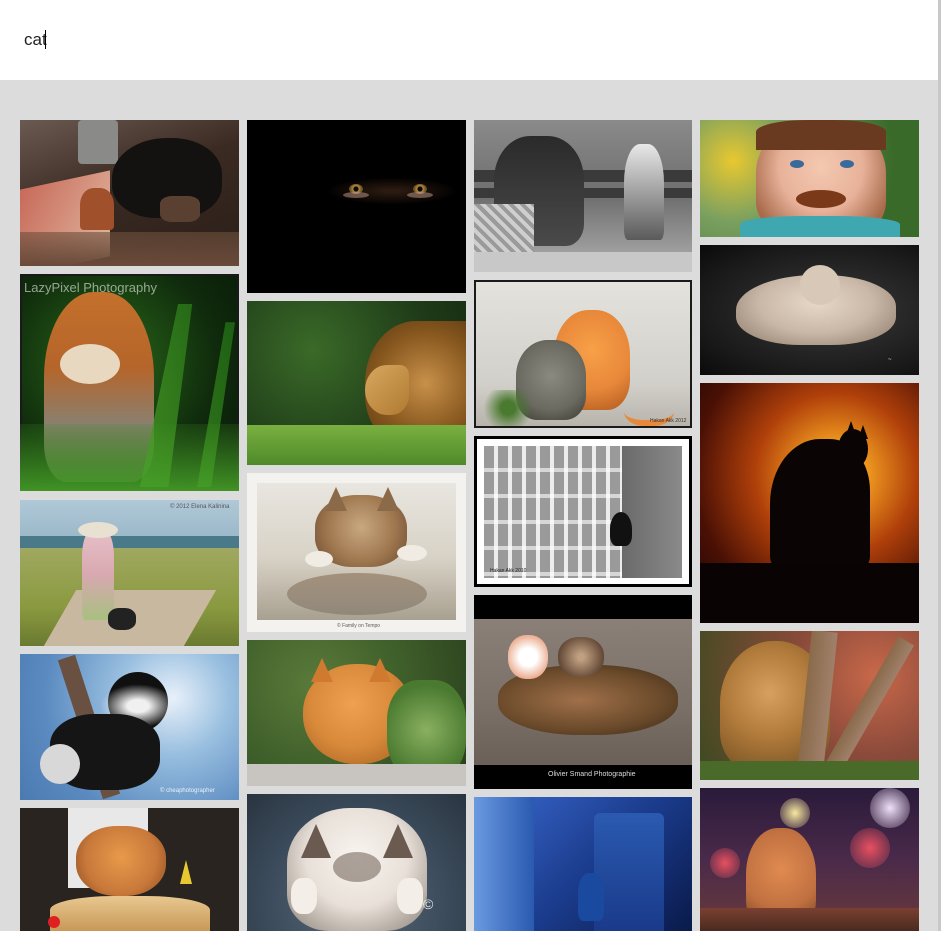 Image resolution: width=941 pixels, height=931 pixels. What do you see at coordinates (359, 626) in the screenshot?
I see `image-caption: © Family on Tempo` at bounding box center [359, 626].